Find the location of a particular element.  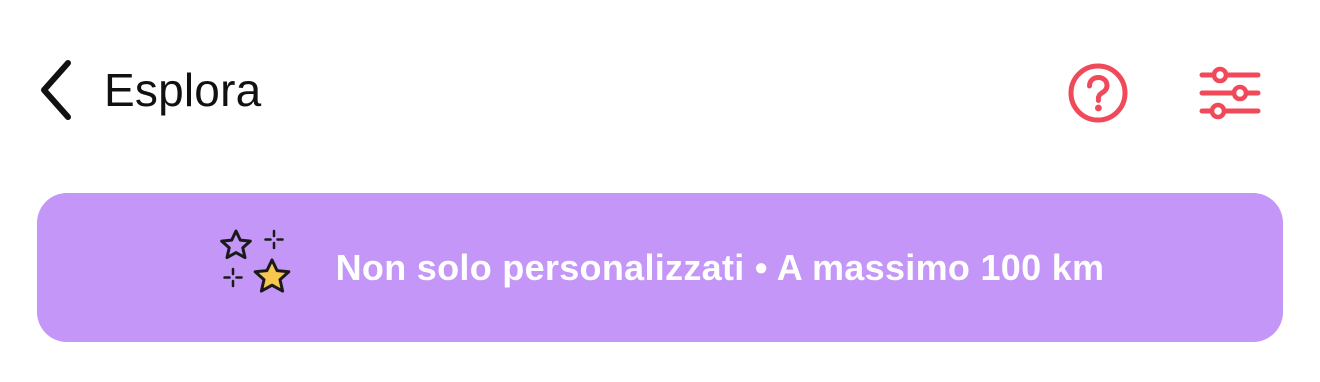

help-button is located at coordinates (1098, 93).